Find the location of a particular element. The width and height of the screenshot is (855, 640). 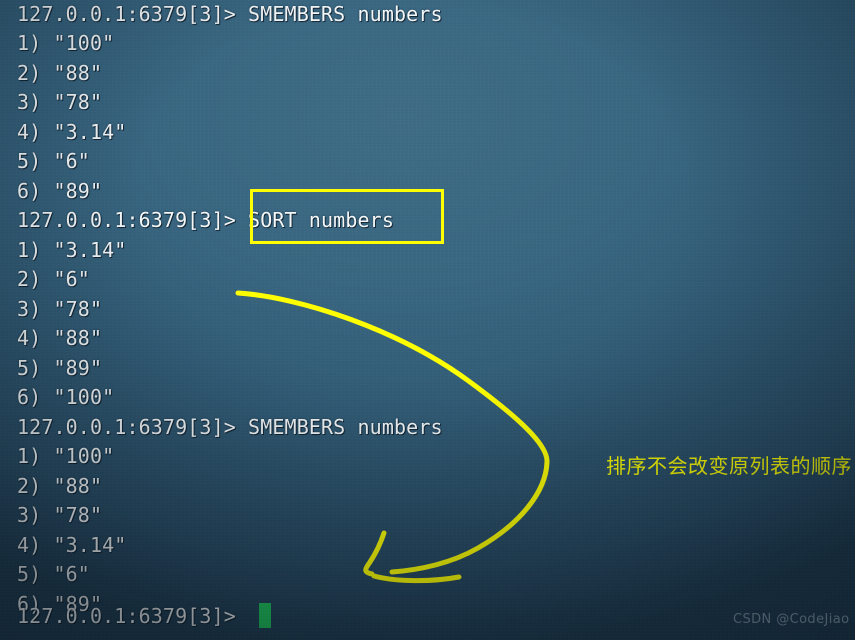

terminal-line: 5) "89" is located at coordinates (60, 368).